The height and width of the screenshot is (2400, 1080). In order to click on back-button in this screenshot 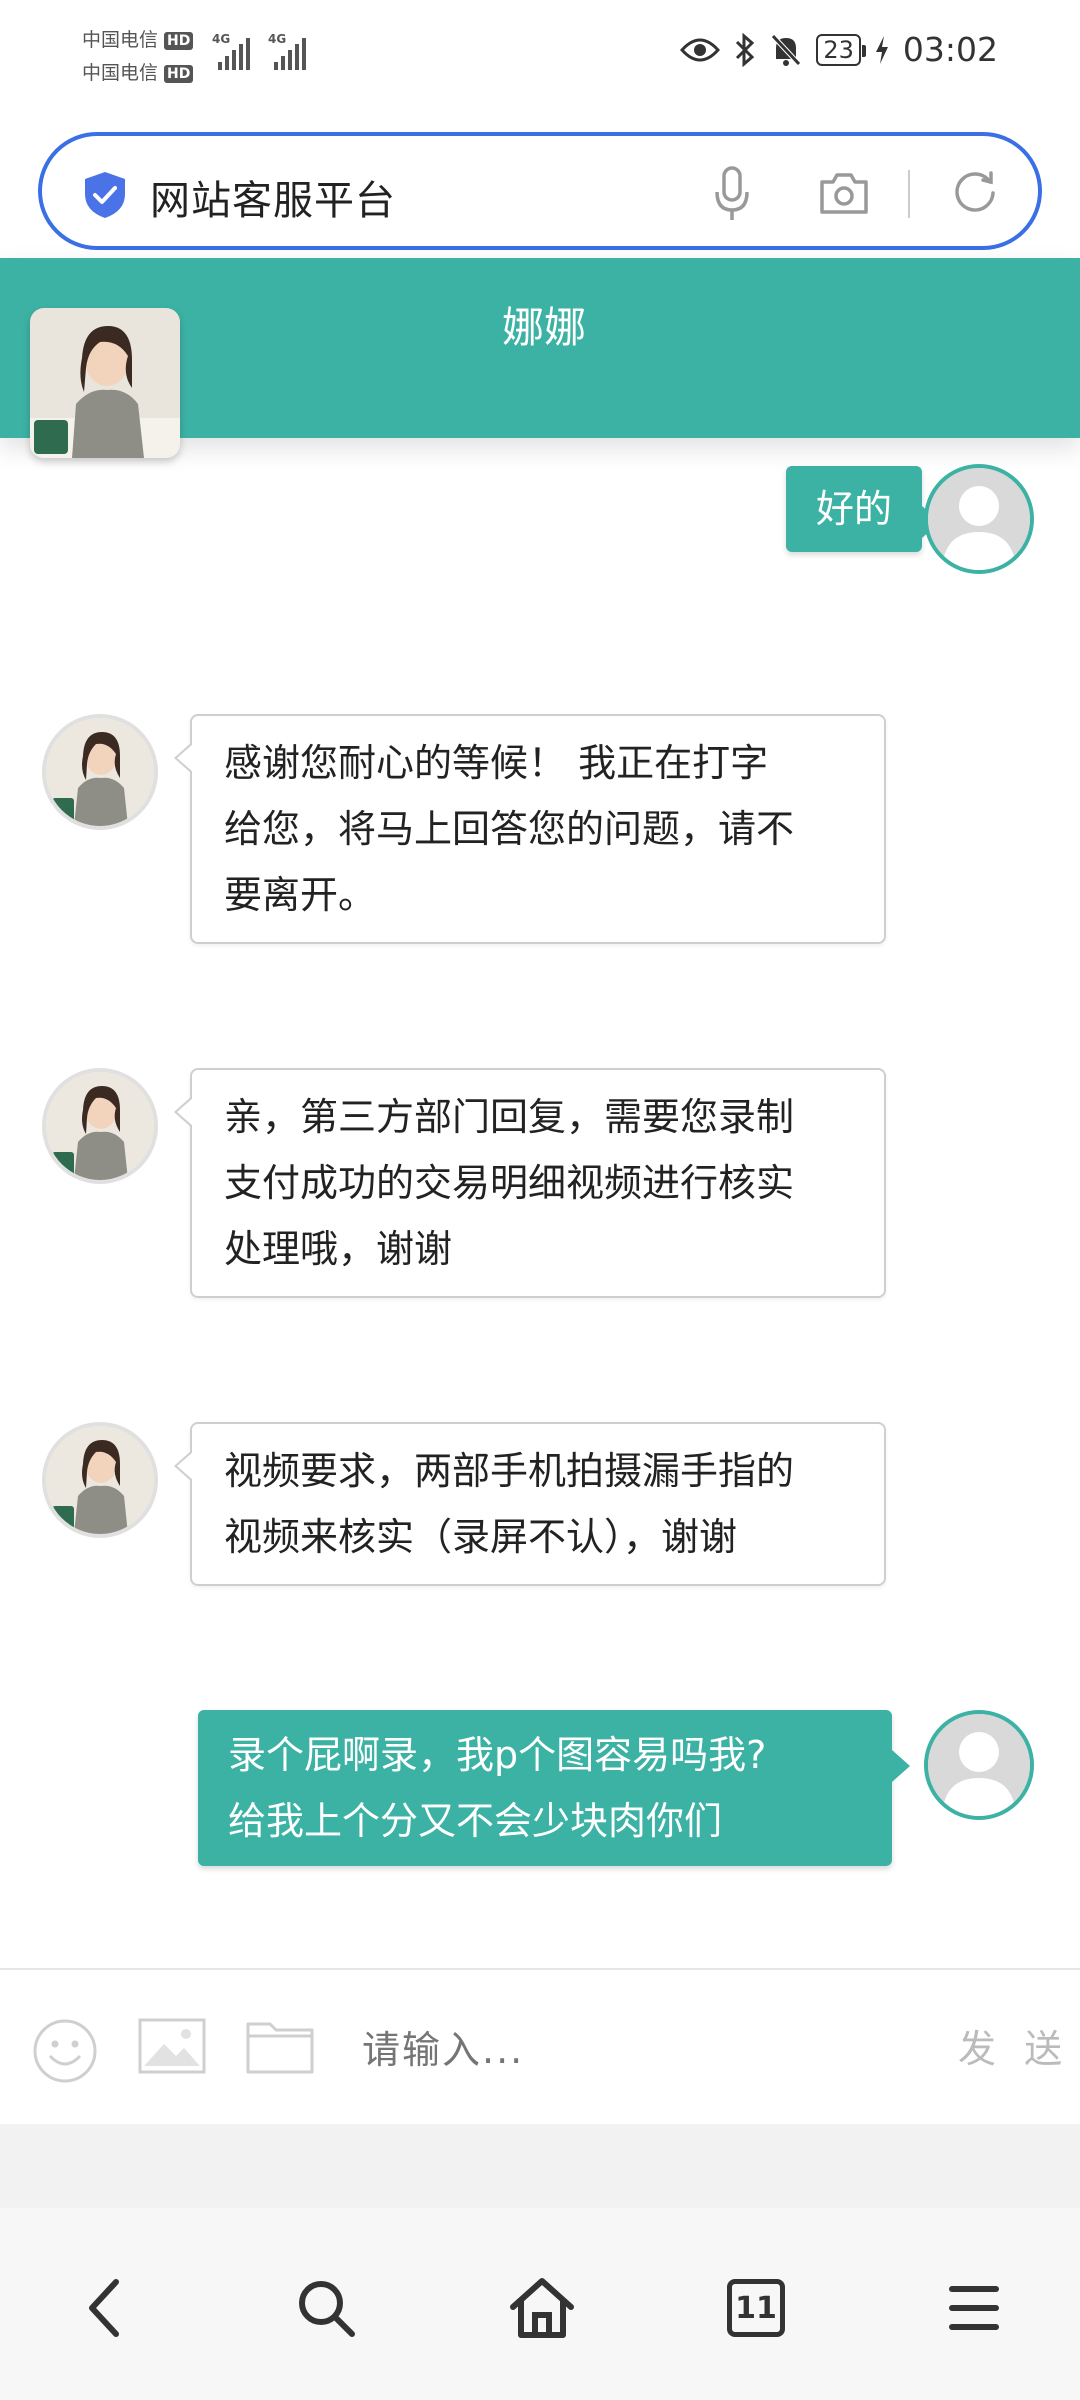, I will do `click(106, 2308)`.